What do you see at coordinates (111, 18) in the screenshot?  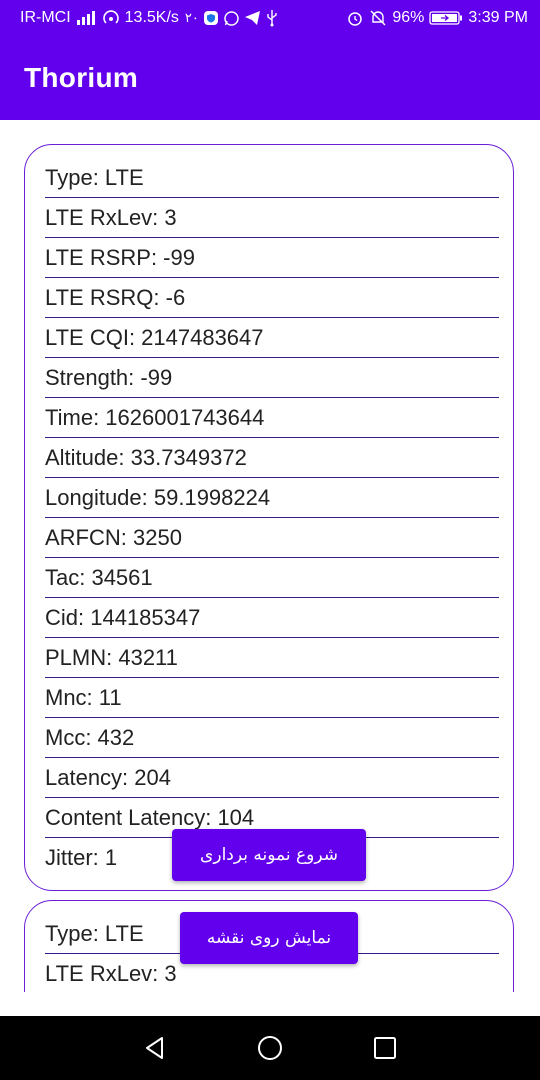 I see `hotspot-icon` at bounding box center [111, 18].